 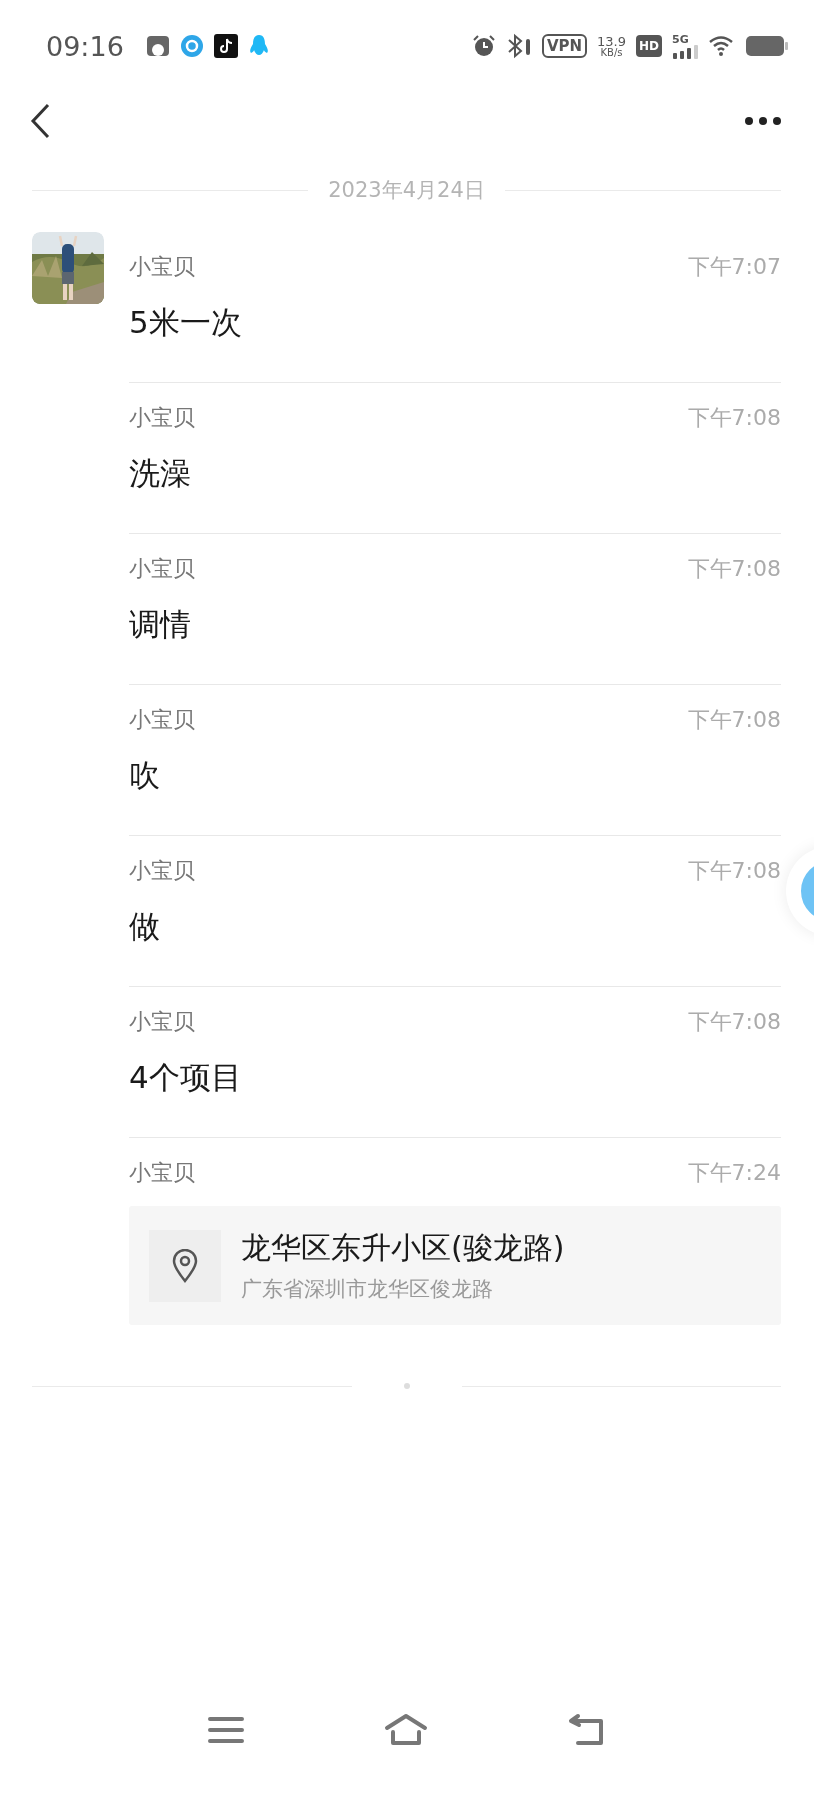 I want to click on signal-icon, so click(x=685, y=51).